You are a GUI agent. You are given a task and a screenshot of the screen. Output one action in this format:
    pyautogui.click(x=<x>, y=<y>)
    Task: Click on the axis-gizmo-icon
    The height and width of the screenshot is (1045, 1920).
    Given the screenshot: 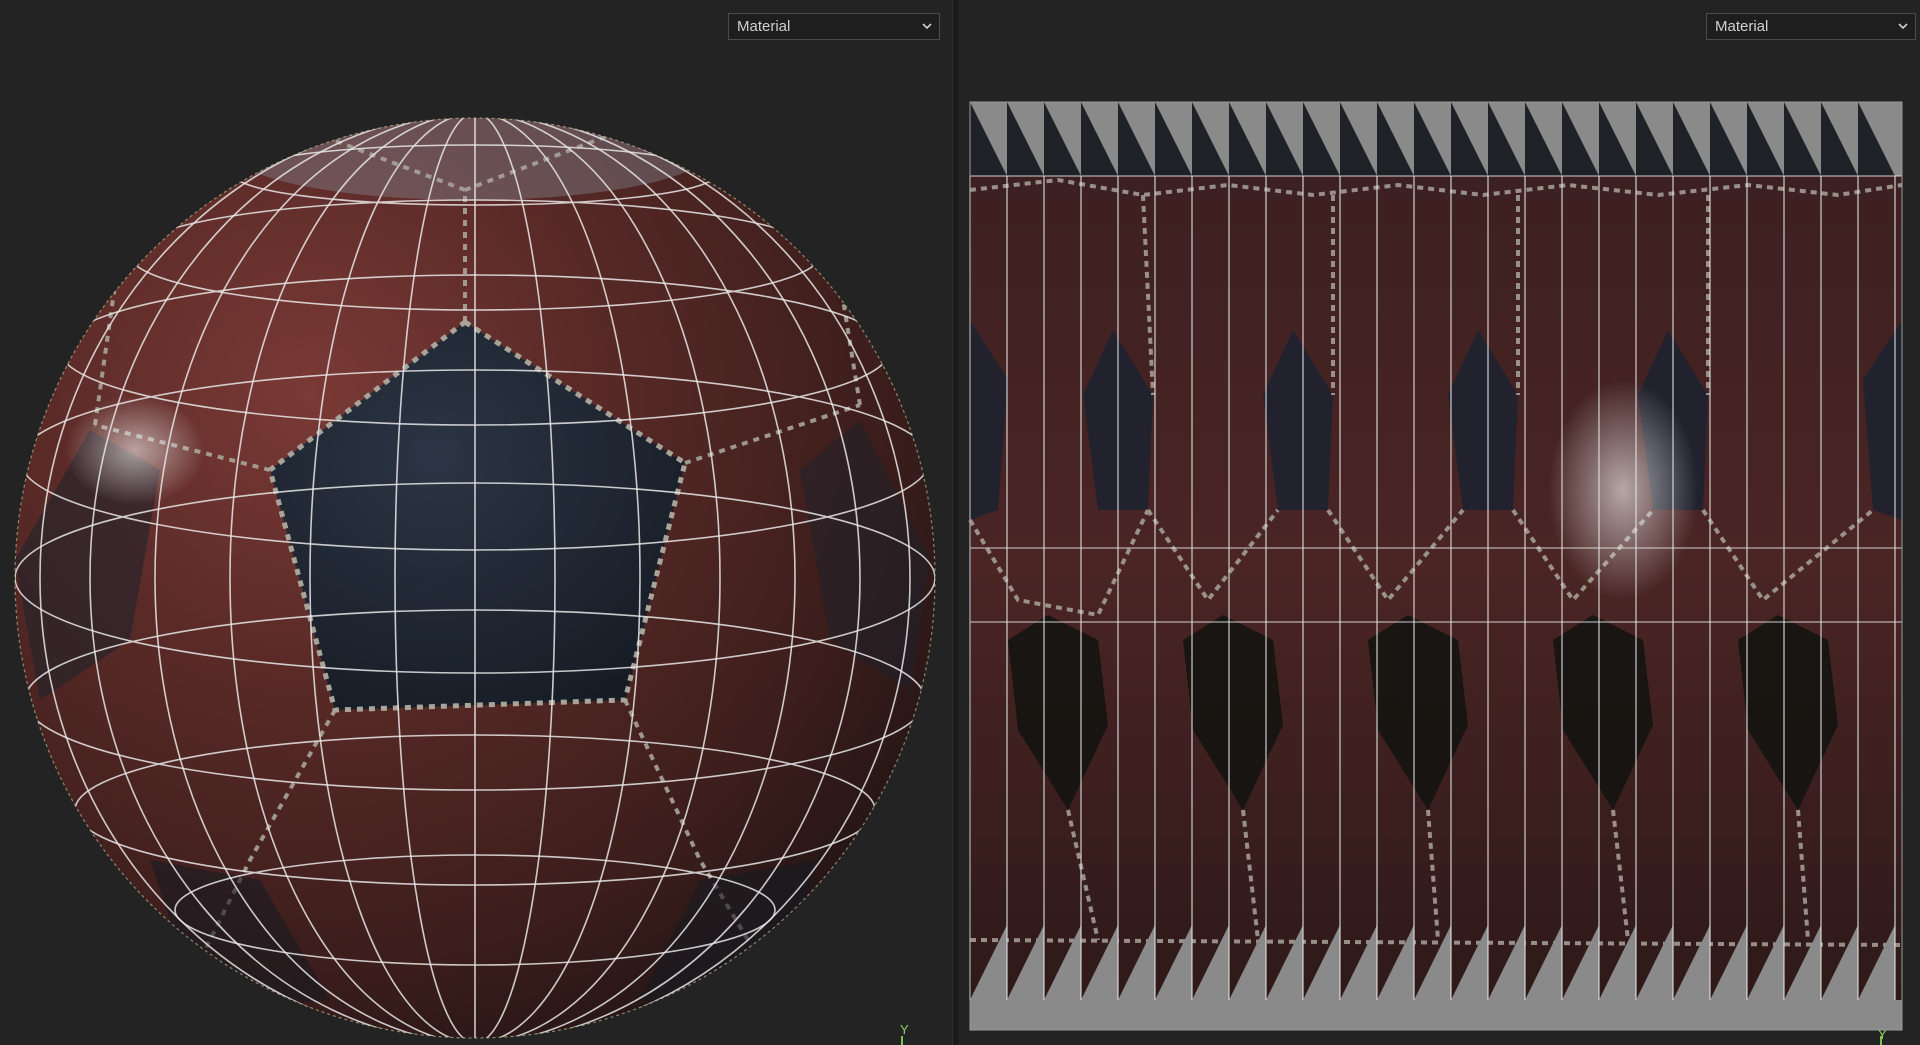 What is the action you would take?
    pyautogui.click(x=902, y=1040)
    